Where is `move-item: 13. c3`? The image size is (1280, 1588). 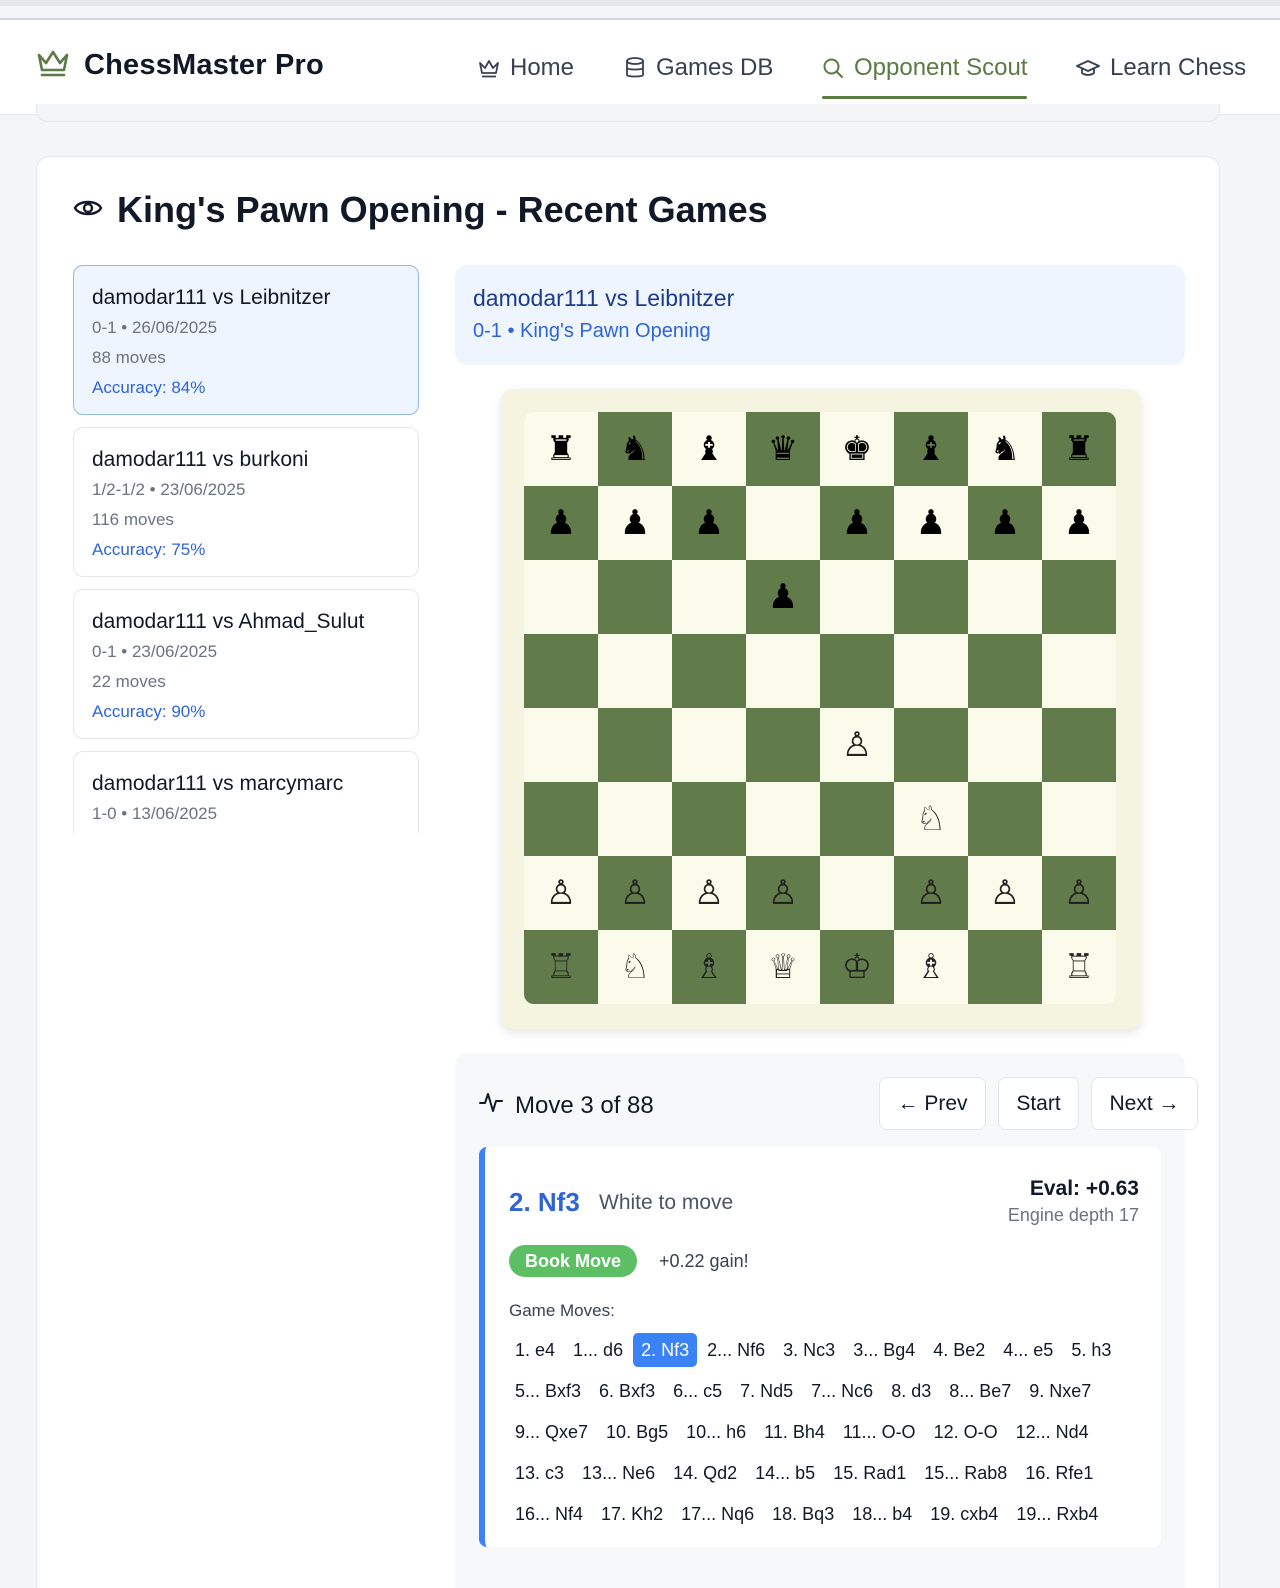 move-item: 13. c3 is located at coordinates (539, 1473).